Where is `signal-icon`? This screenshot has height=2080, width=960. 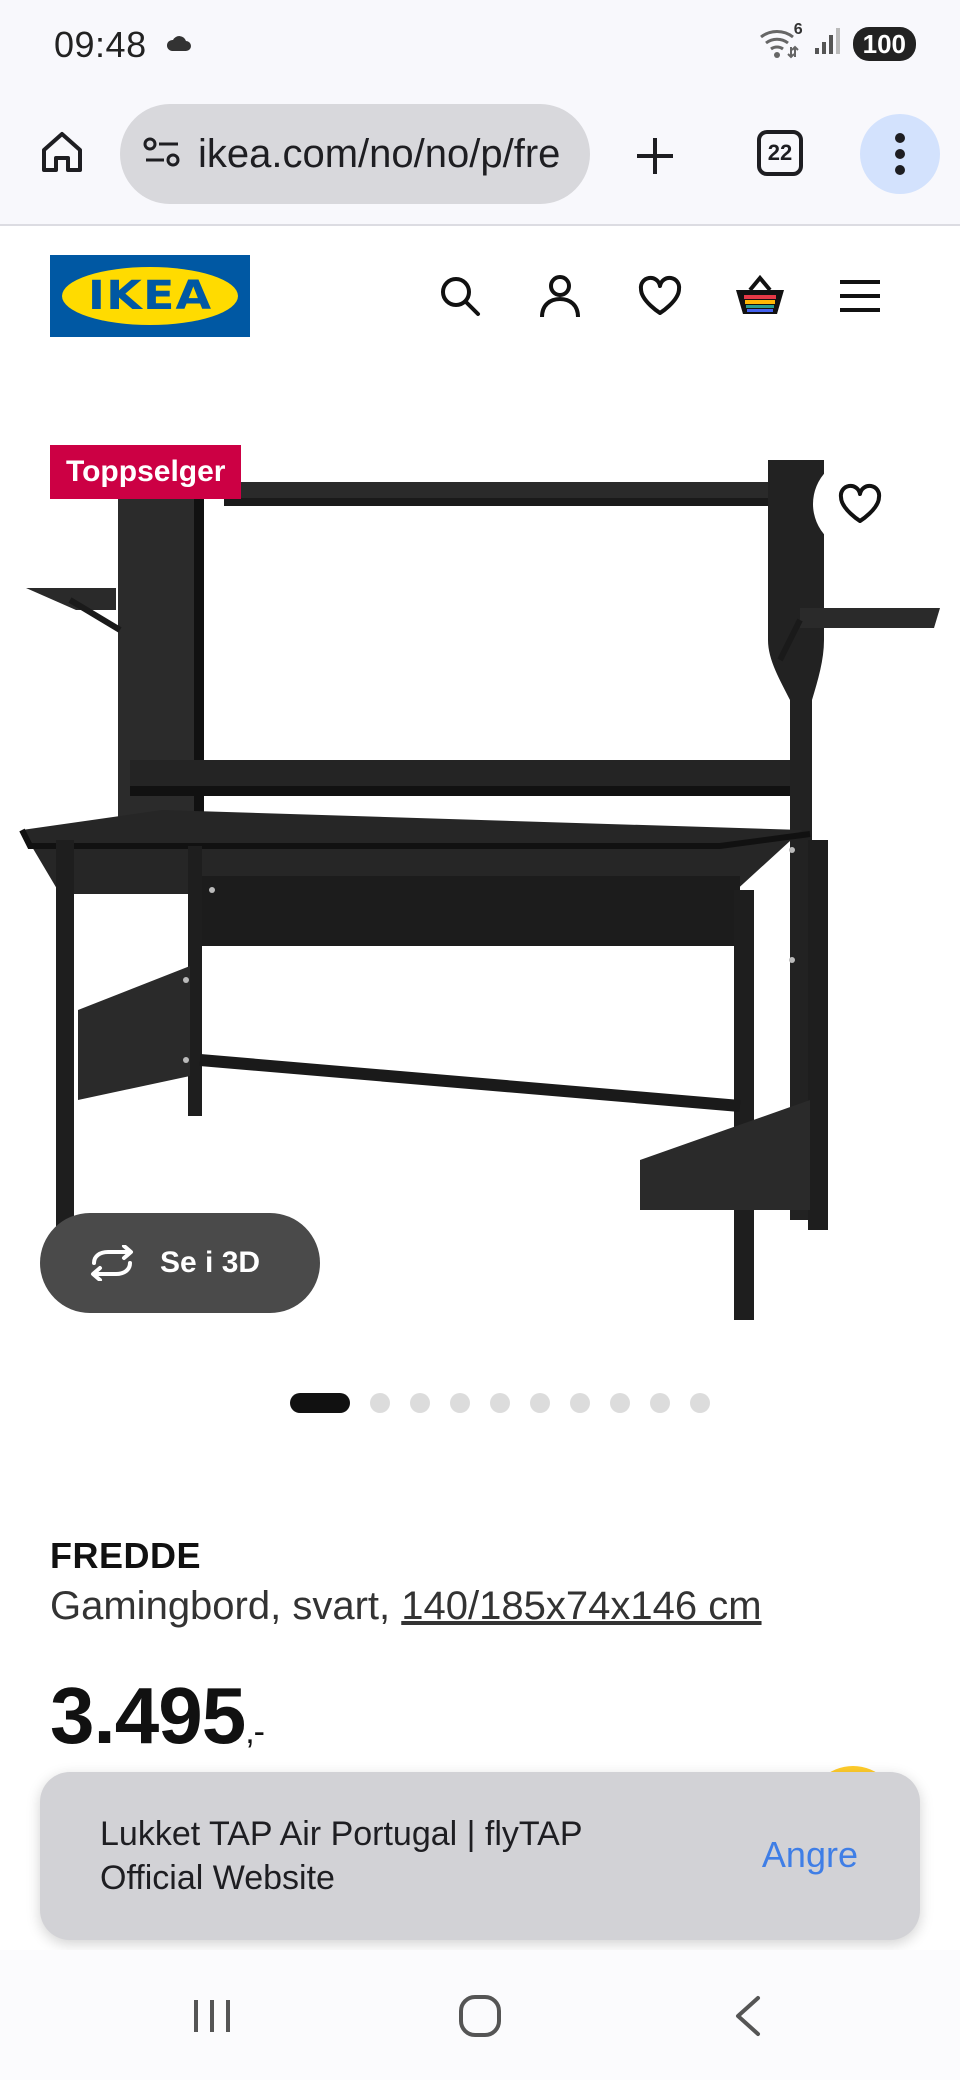 signal-icon is located at coordinates (828, 43).